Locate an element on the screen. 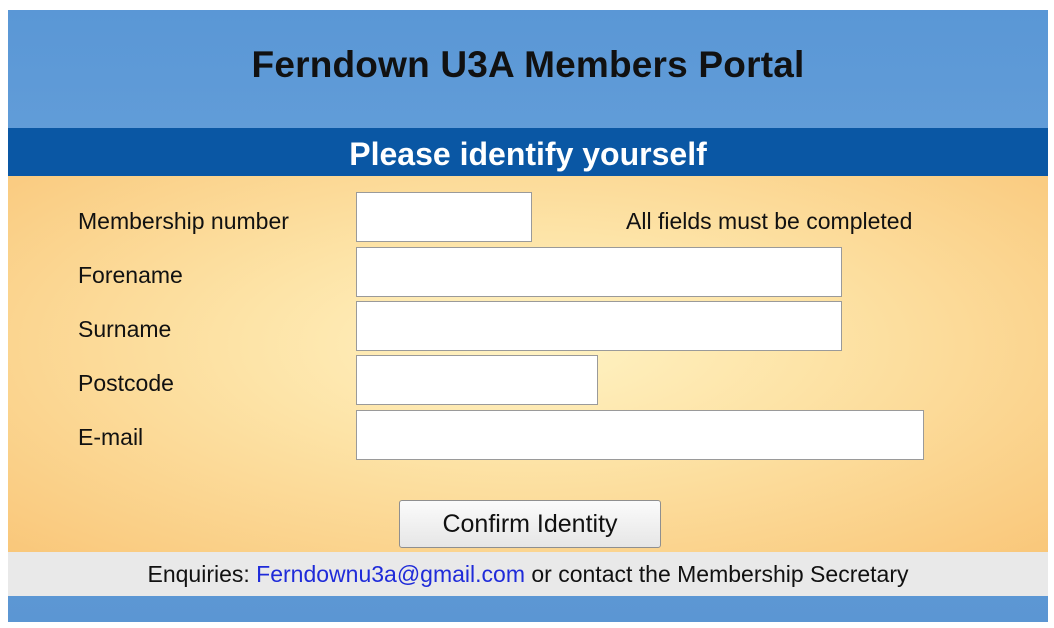 This screenshot has height=628, width=1054. enquiries-email-link: Ferndownu3a@gmail.com is located at coordinates (390, 574).